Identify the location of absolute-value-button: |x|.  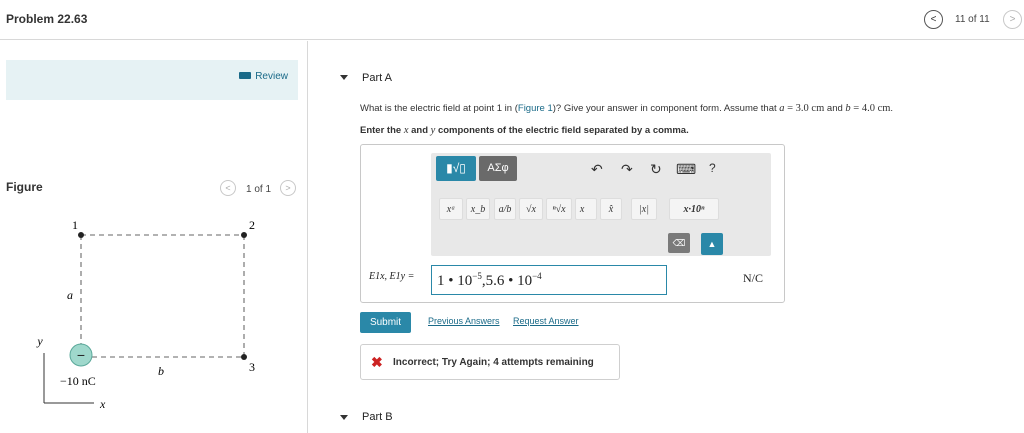
(644, 209).